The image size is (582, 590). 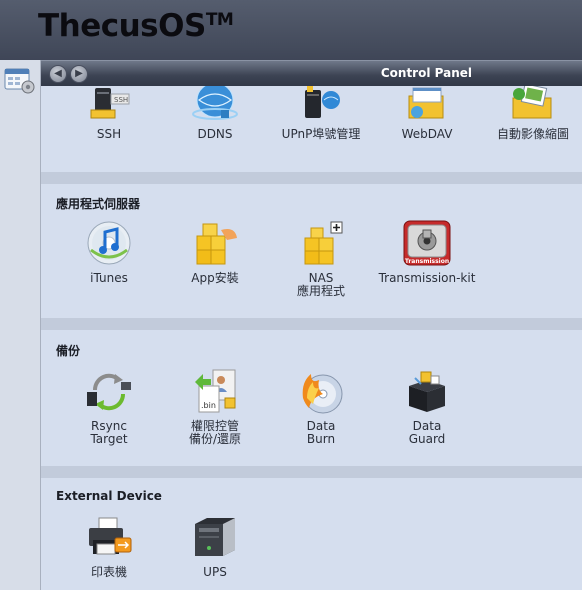 What do you see at coordinates (108, 572) in the screenshot?
I see `item-printer-label: 印表機` at bounding box center [108, 572].